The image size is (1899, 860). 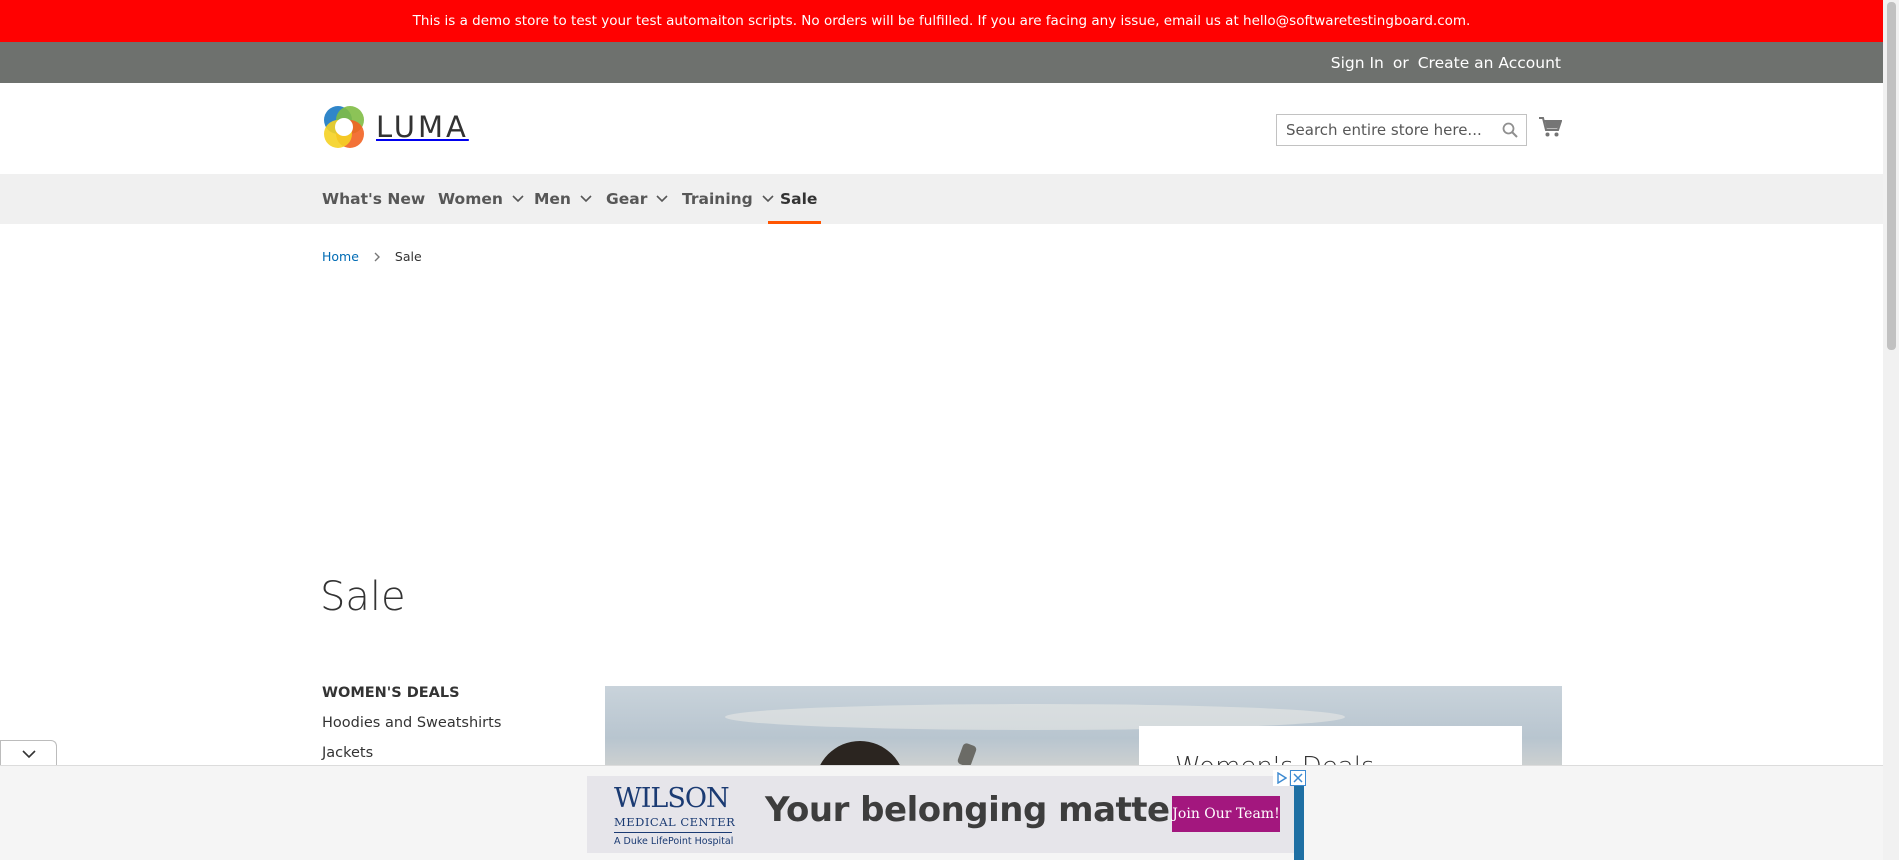 What do you see at coordinates (673, 832) in the screenshot?
I see `ad-logo-divider` at bounding box center [673, 832].